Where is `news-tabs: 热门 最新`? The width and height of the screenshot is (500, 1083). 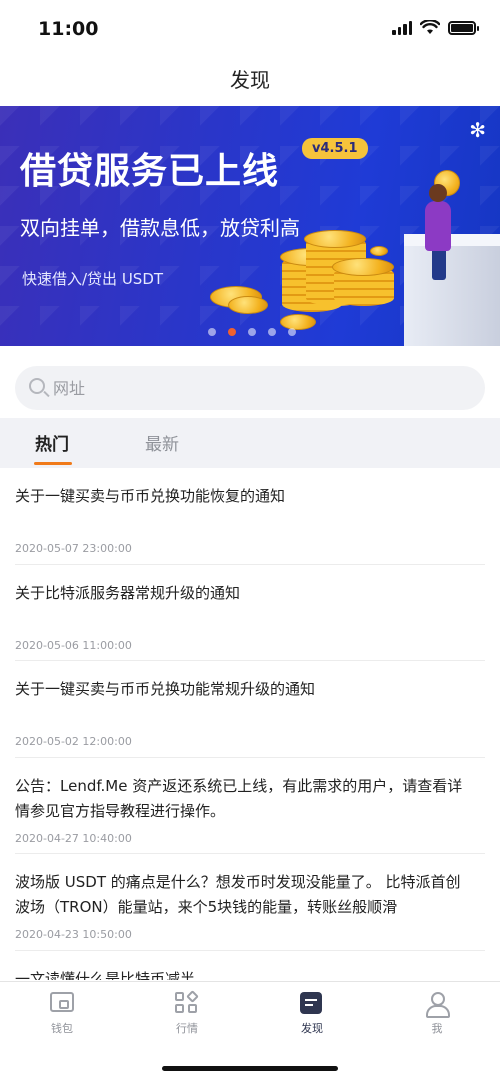
news-tabs: 热门 最新 is located at coordinates (250, 443).